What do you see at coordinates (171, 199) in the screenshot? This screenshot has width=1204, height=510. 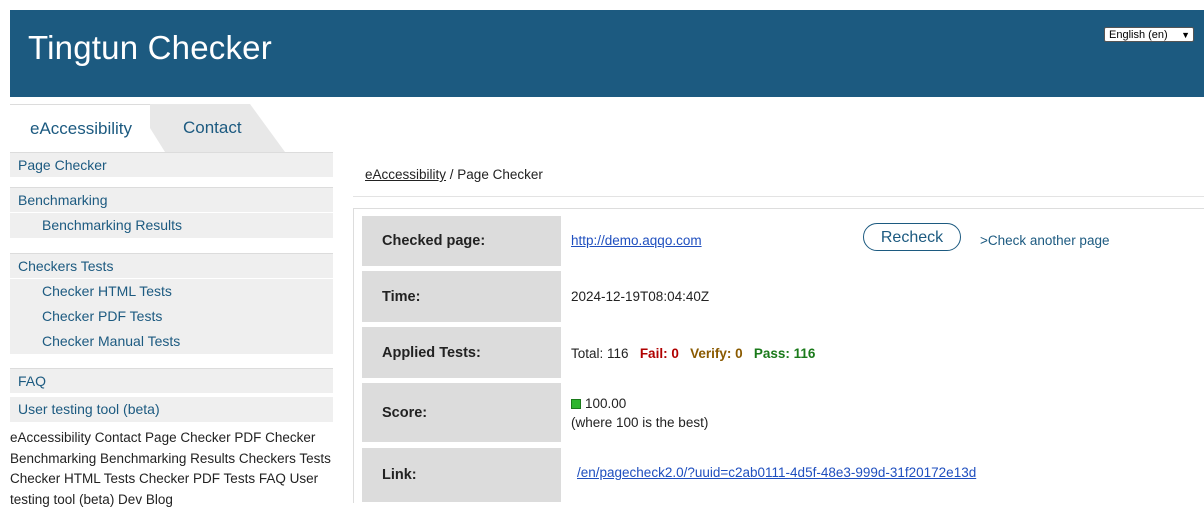 I see `sidebar-item-benchmarking: Benchmarking` at bounding box center [171, 199].